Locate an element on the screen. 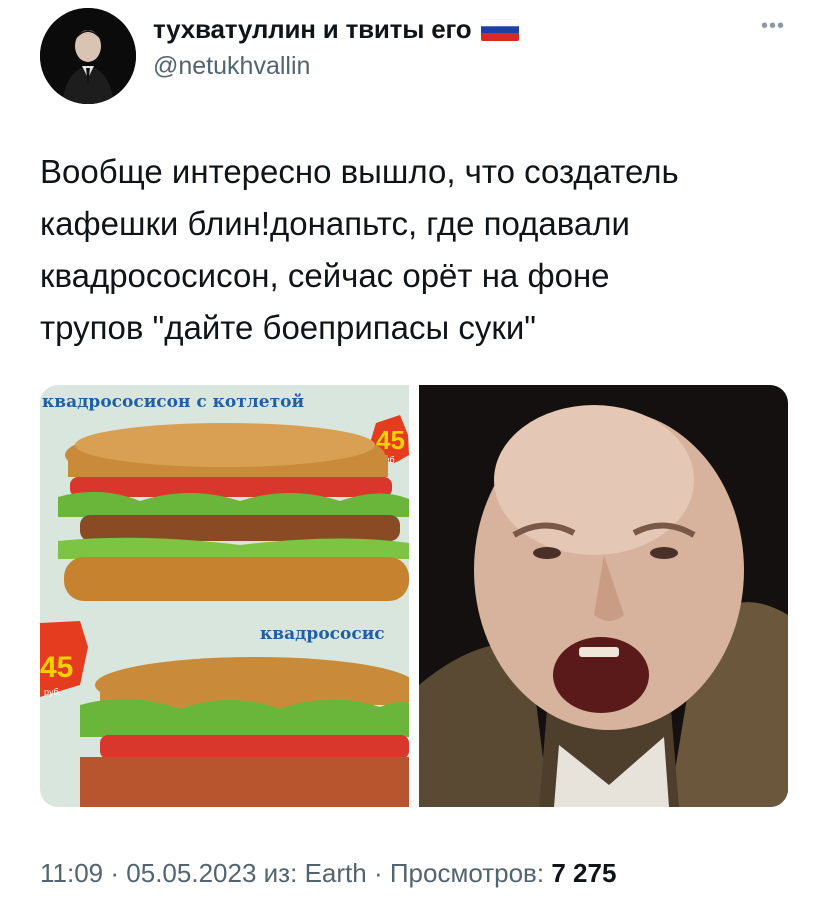  views-label: Просмотров: is located at coordinates (467, 873).